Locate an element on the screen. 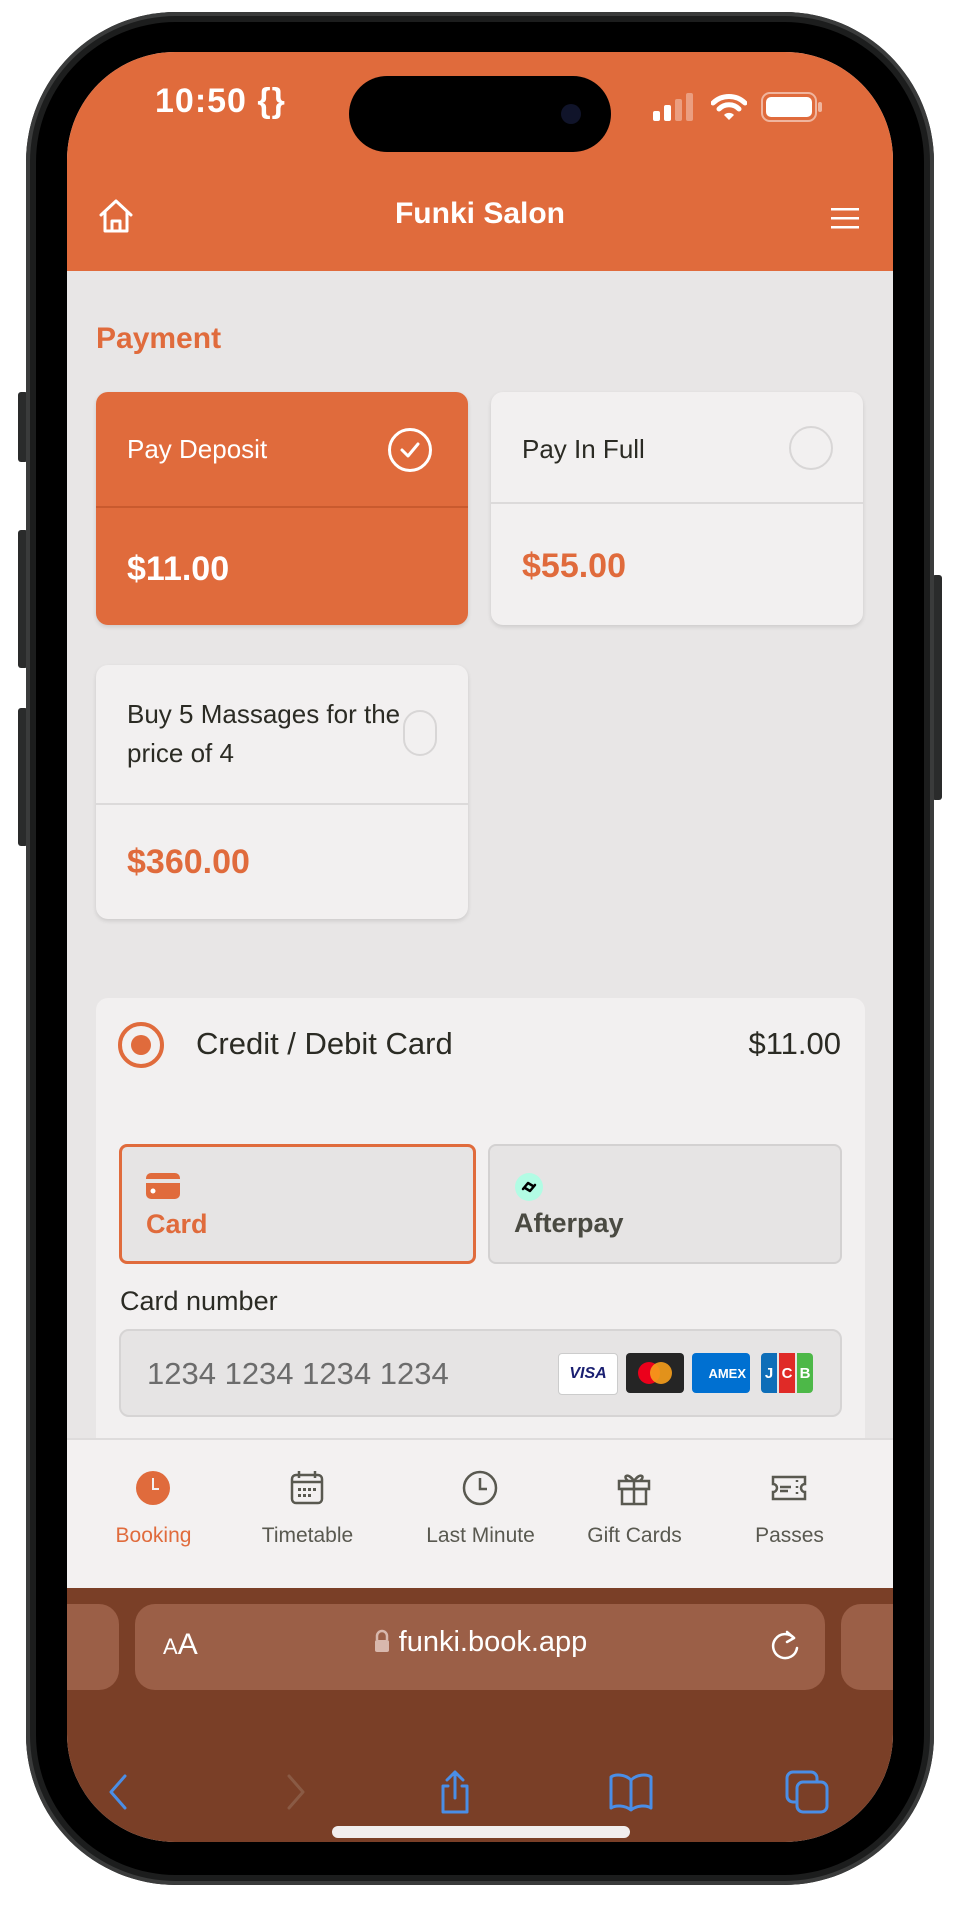  nav-item-gift-cards: Gift Cards is located at coordinates (634, 1515).